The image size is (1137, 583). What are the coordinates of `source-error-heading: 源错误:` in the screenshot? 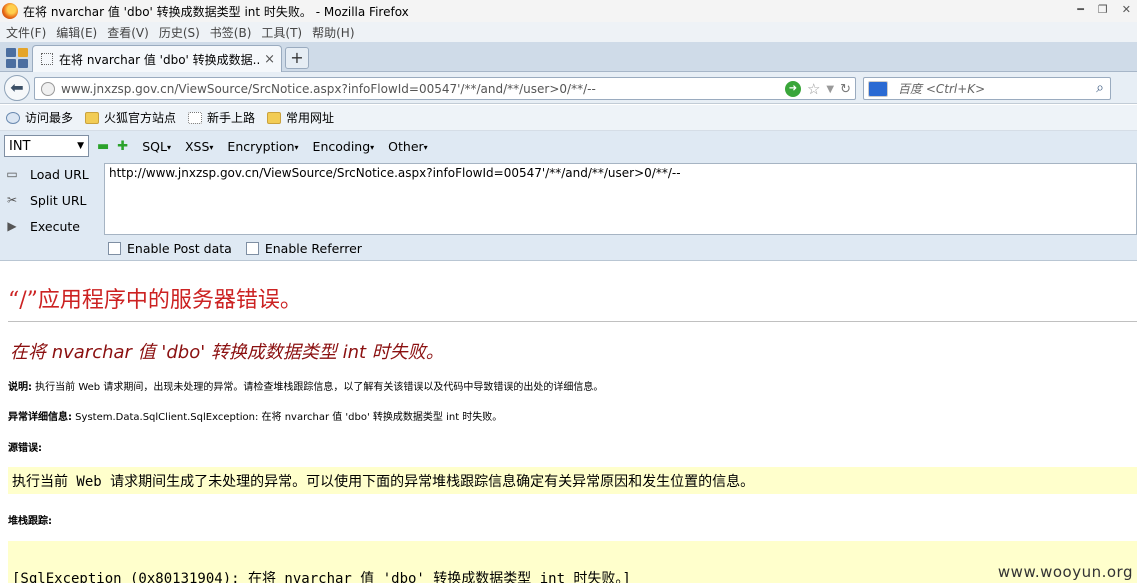 It's located at (25, 448).